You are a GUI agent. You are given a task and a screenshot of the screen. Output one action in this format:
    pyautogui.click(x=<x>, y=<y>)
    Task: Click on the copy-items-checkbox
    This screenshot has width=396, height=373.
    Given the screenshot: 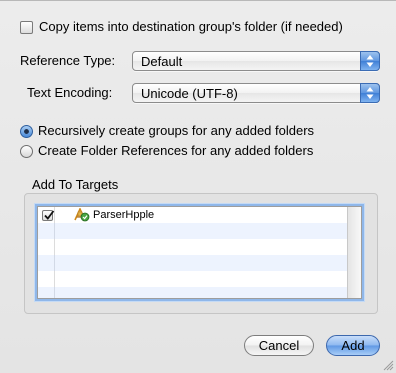 What is the action you would take?
    pyautogui.click(x=26, y=27)
    